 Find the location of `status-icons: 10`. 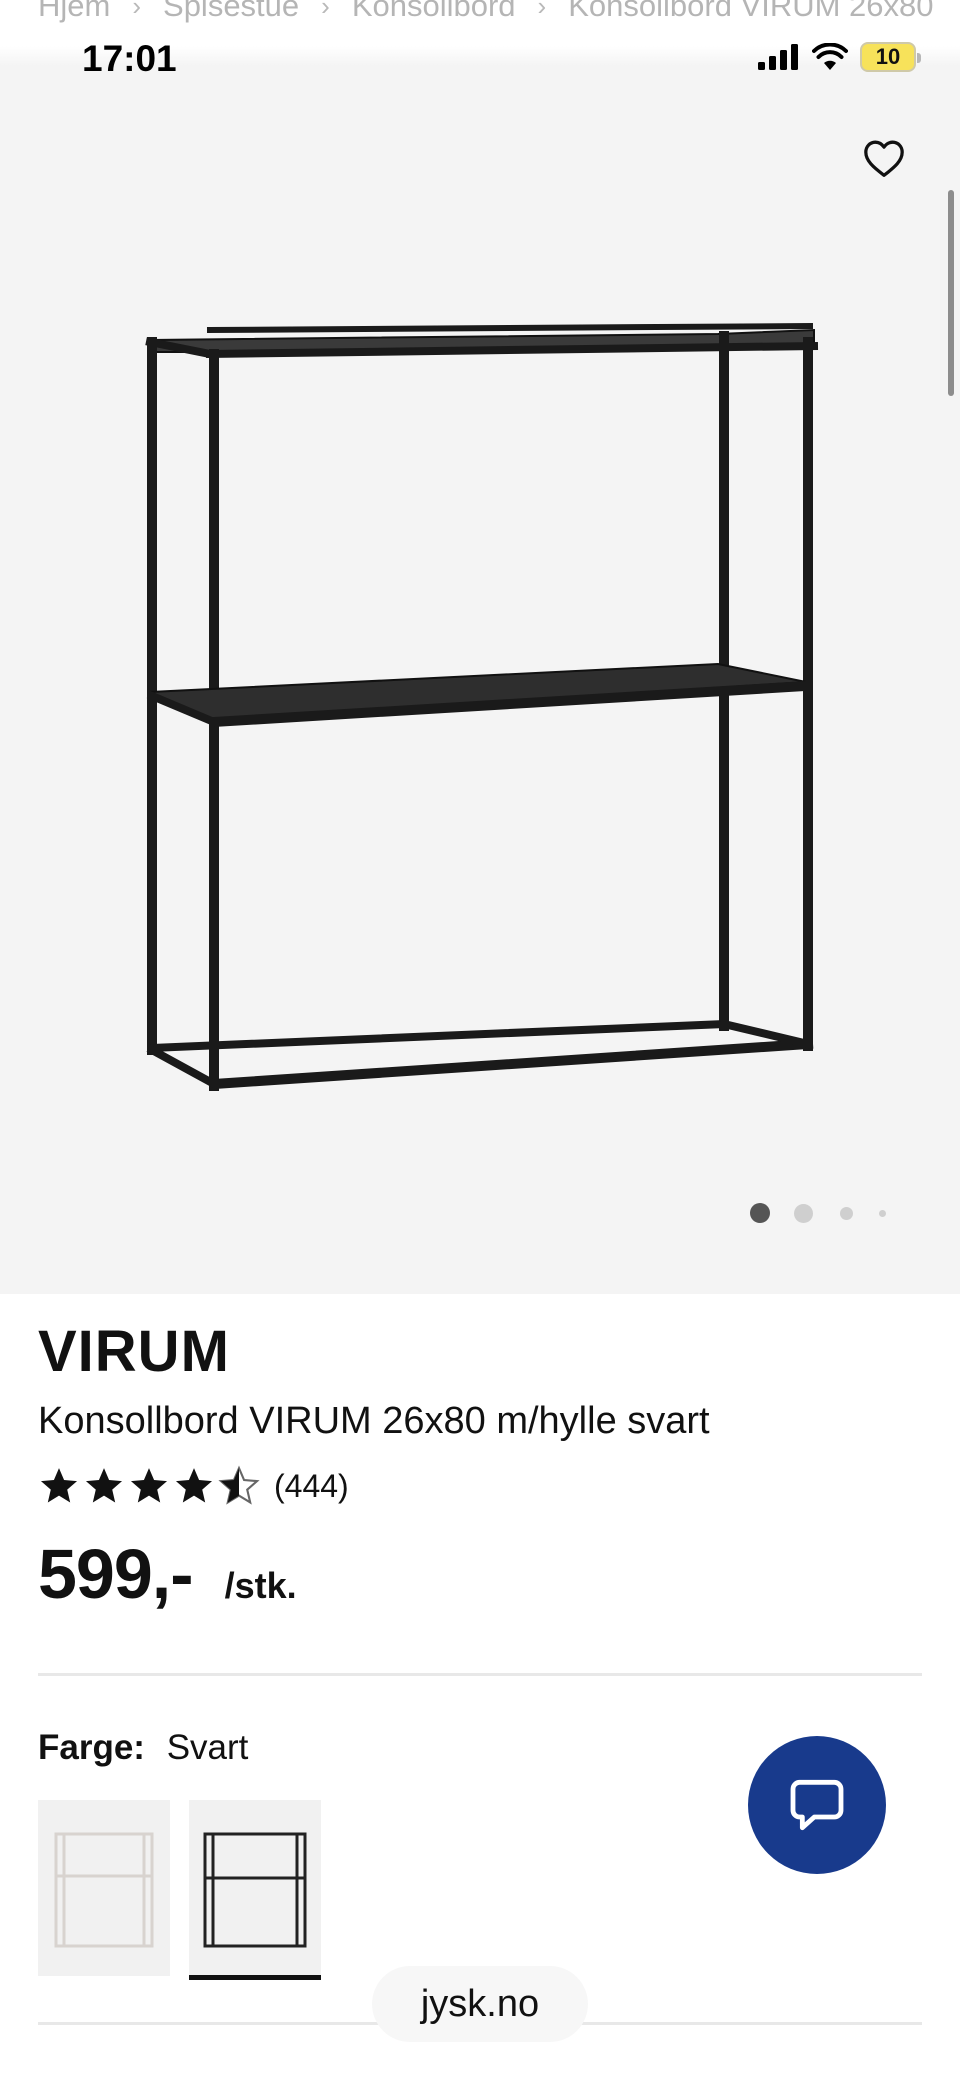

status-icons: 10 is located at coordinates (839, 57).